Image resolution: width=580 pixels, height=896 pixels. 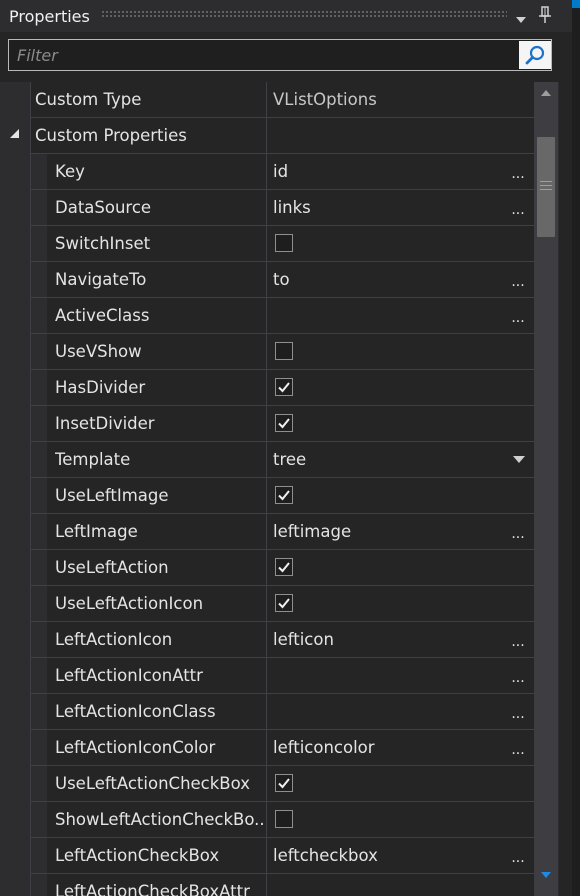 What do you see at coordinates (15, 489) in the screenshot?
I see `grid-gutter` at bounding box center [15, 489].